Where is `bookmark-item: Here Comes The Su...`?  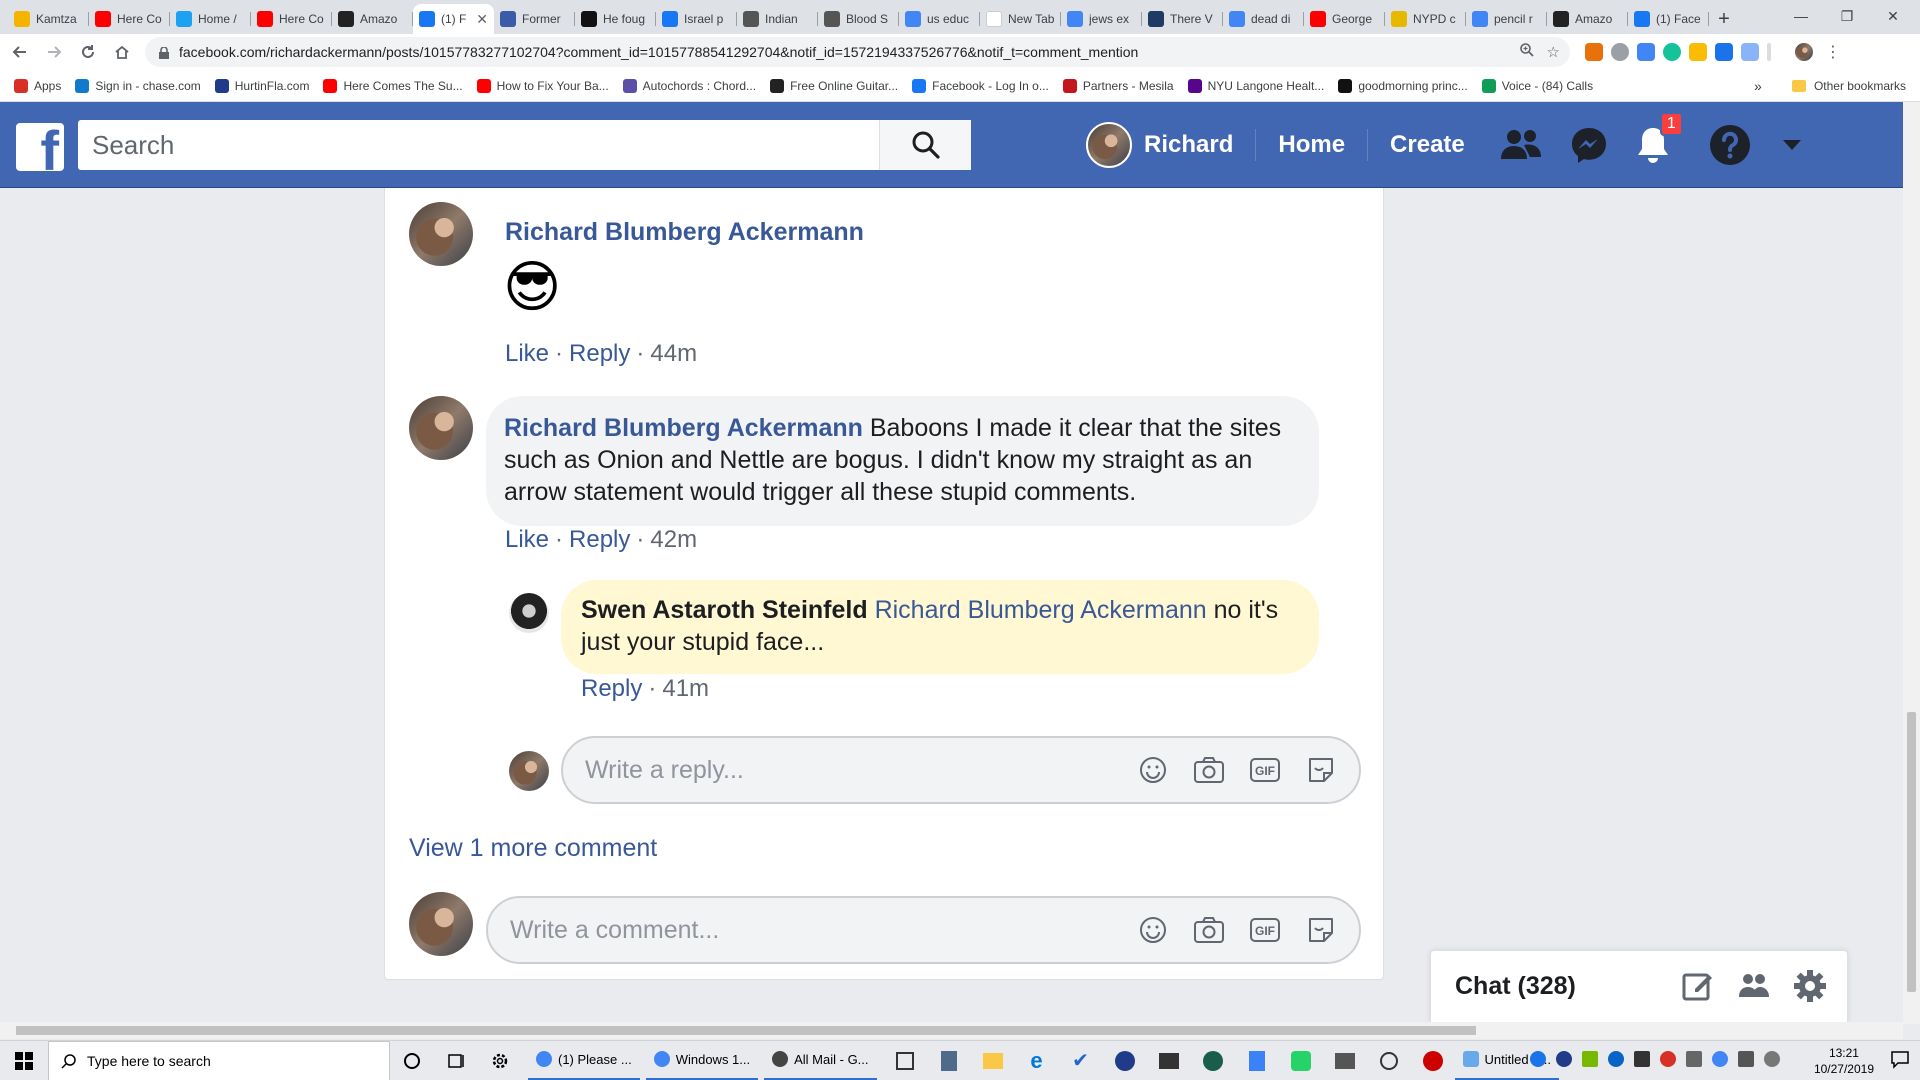
bookmark-item: Here Comes The Su... is located at coordinates (393, 85).